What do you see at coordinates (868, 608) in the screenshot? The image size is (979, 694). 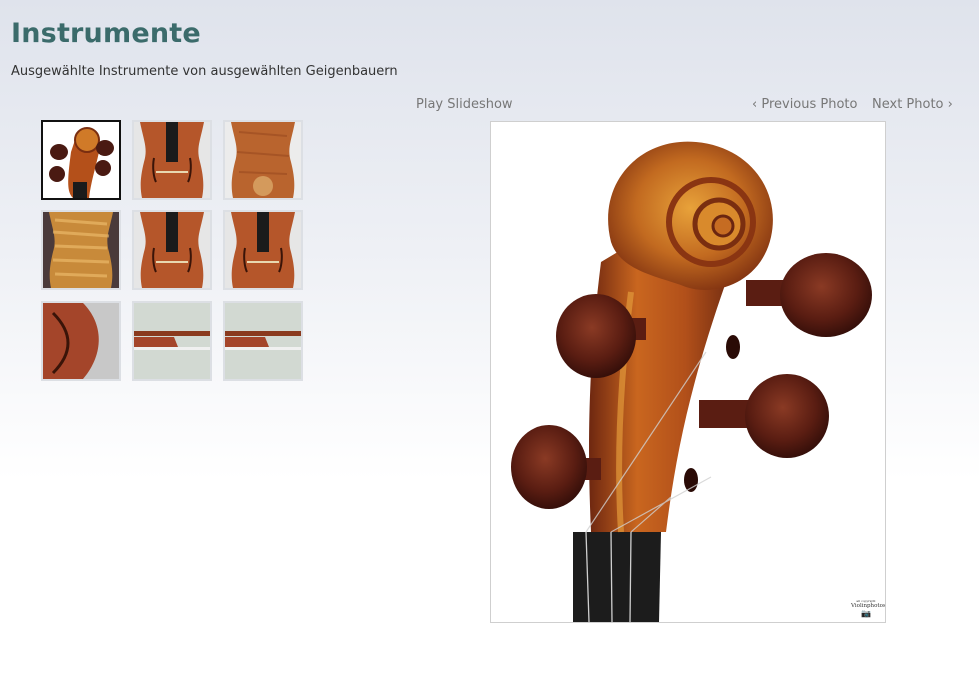 I see `photographer-watermark: all copyright Violinphotos 📷` at bounding box center [868, 608].